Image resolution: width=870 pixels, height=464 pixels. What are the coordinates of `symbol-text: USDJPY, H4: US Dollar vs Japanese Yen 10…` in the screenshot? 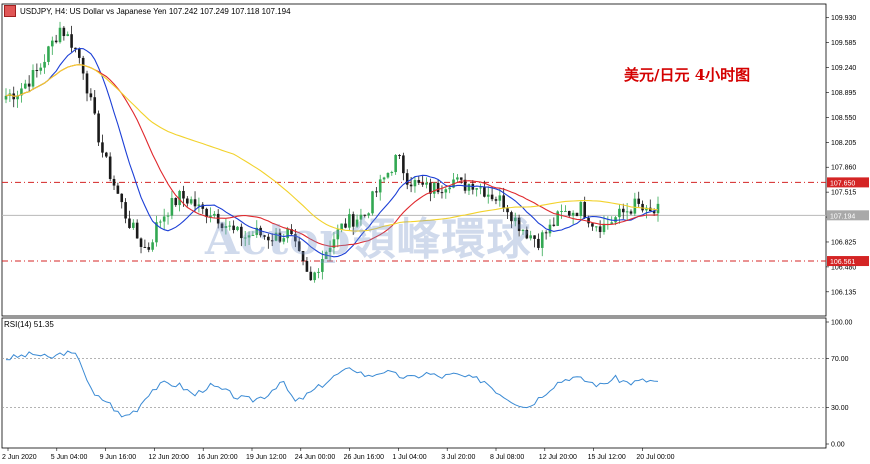 It's located at (155, 11).